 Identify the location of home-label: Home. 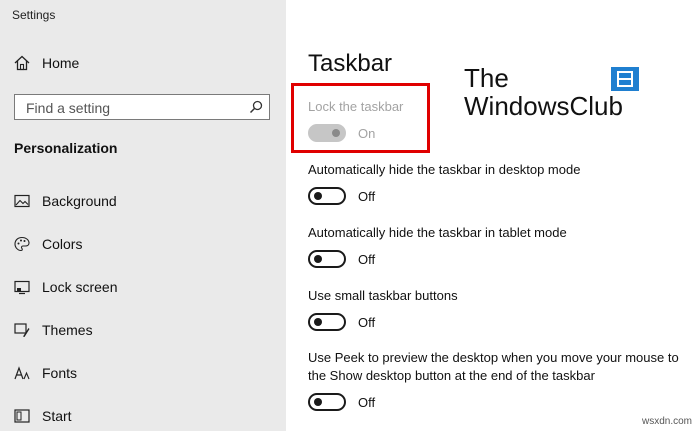
(61, 63).